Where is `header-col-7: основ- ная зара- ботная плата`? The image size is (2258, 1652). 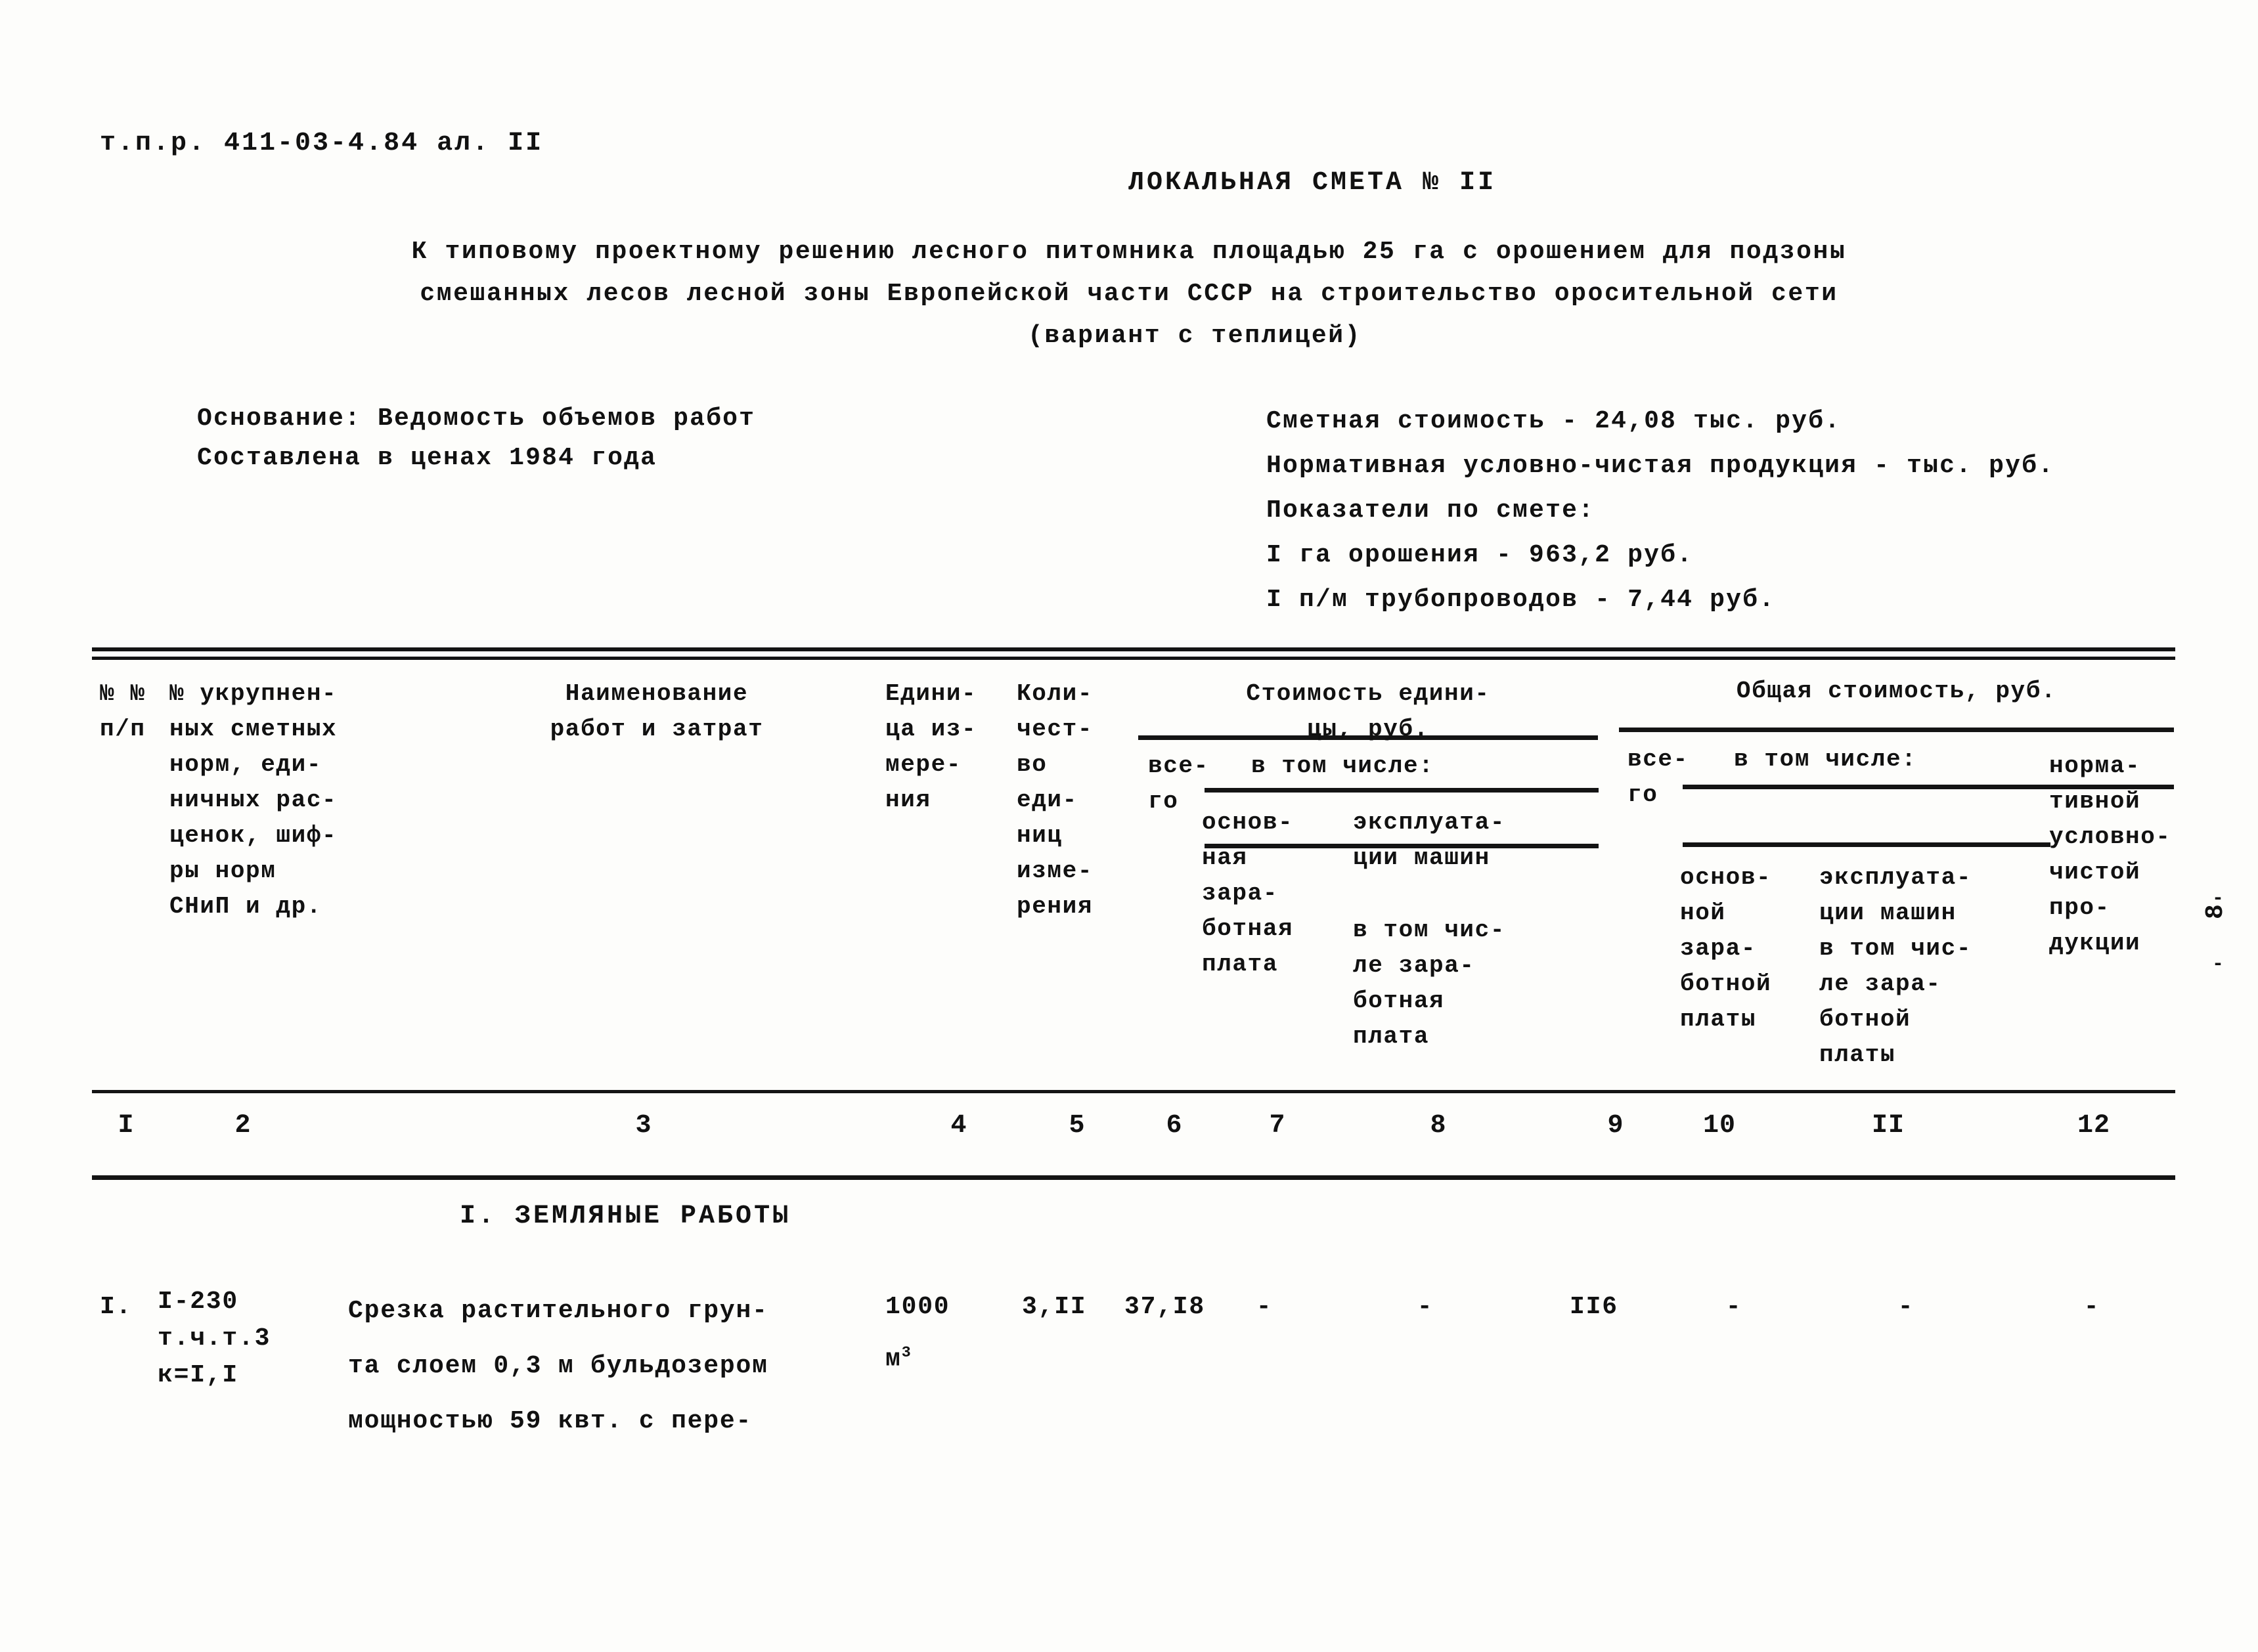
header-col-7: основ- ная зара- ботная плата is located at coordinates (1248, 893).